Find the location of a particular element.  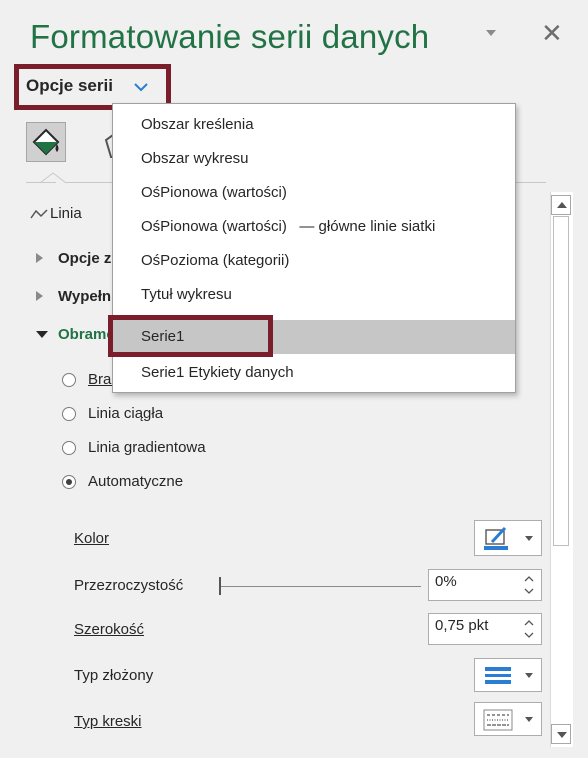

transparency-label: Przezroczystość is located at coordinates (129, 585).